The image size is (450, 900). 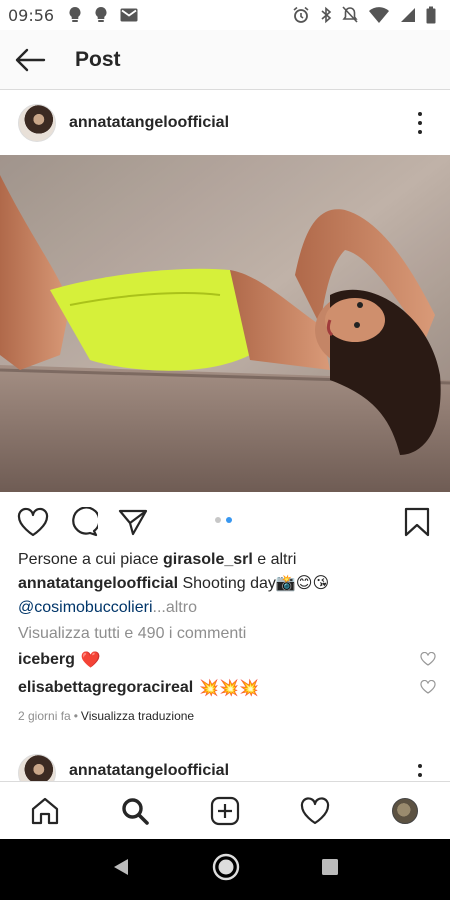 What do you see at coordinates (274, 559) in the screenshot?
I see `likes-suffix: e altri` at bounding box center [274, 559].